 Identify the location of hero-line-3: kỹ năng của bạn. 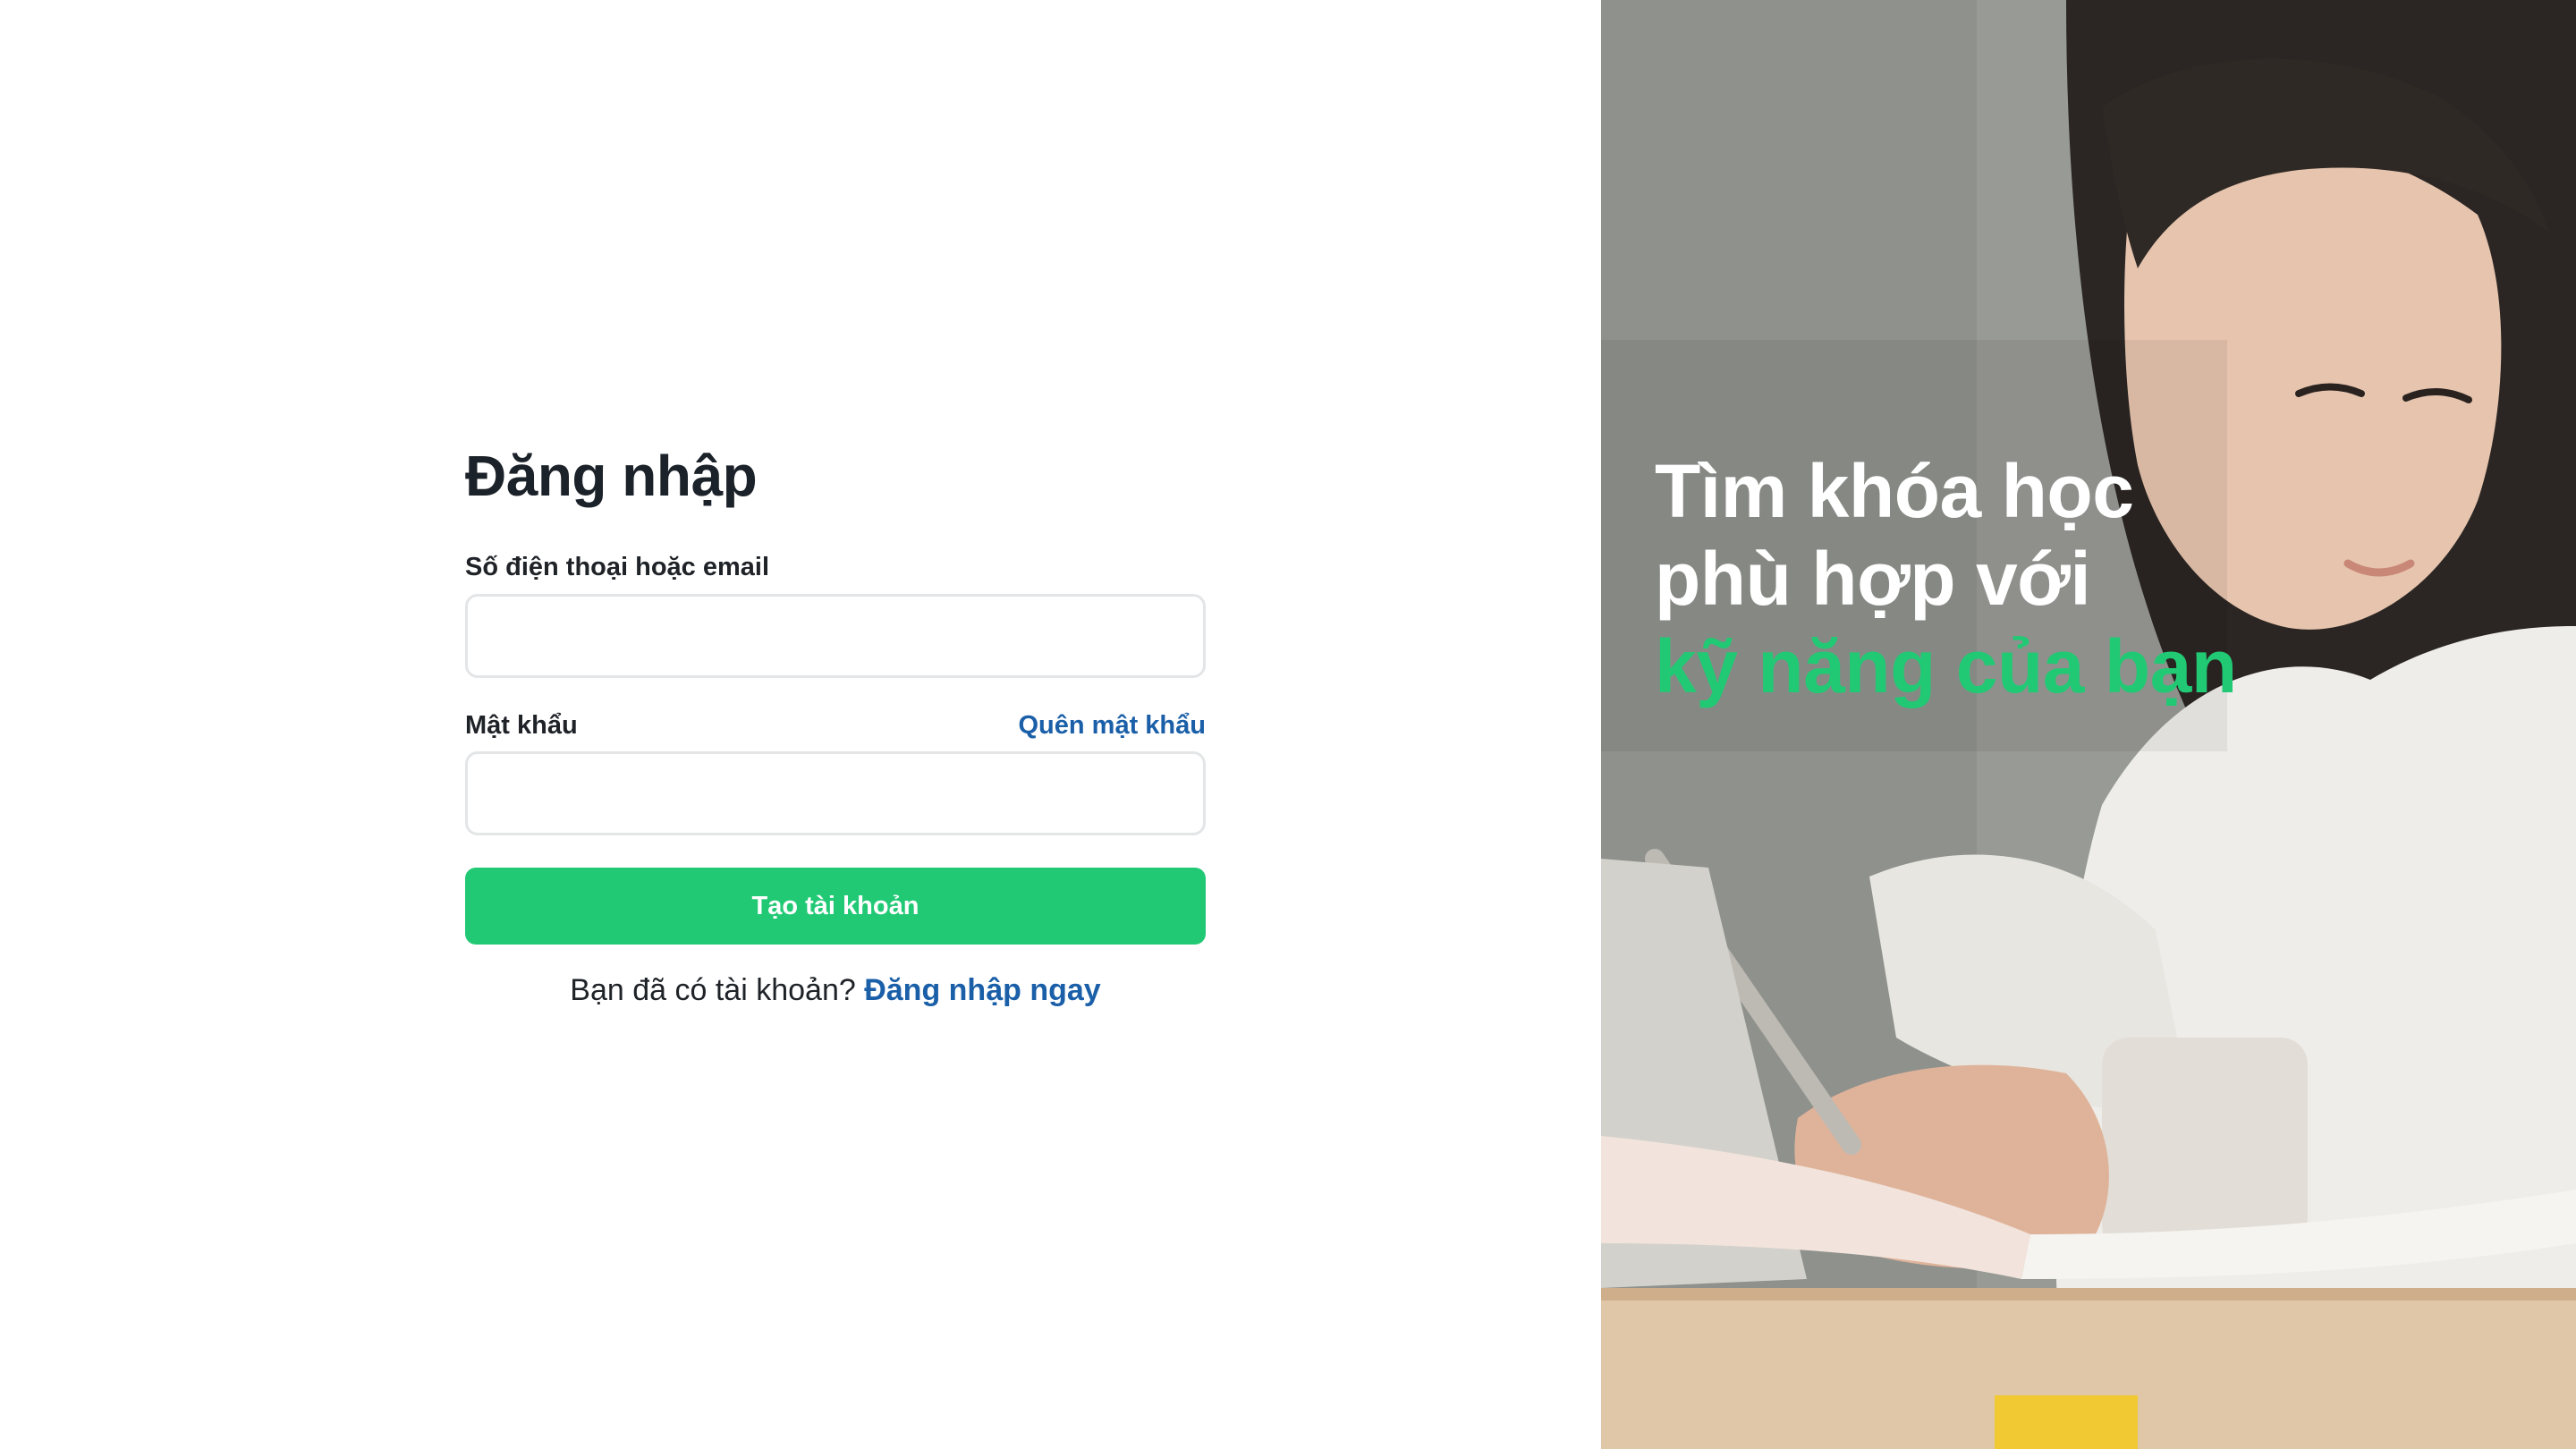
(1946, 666).